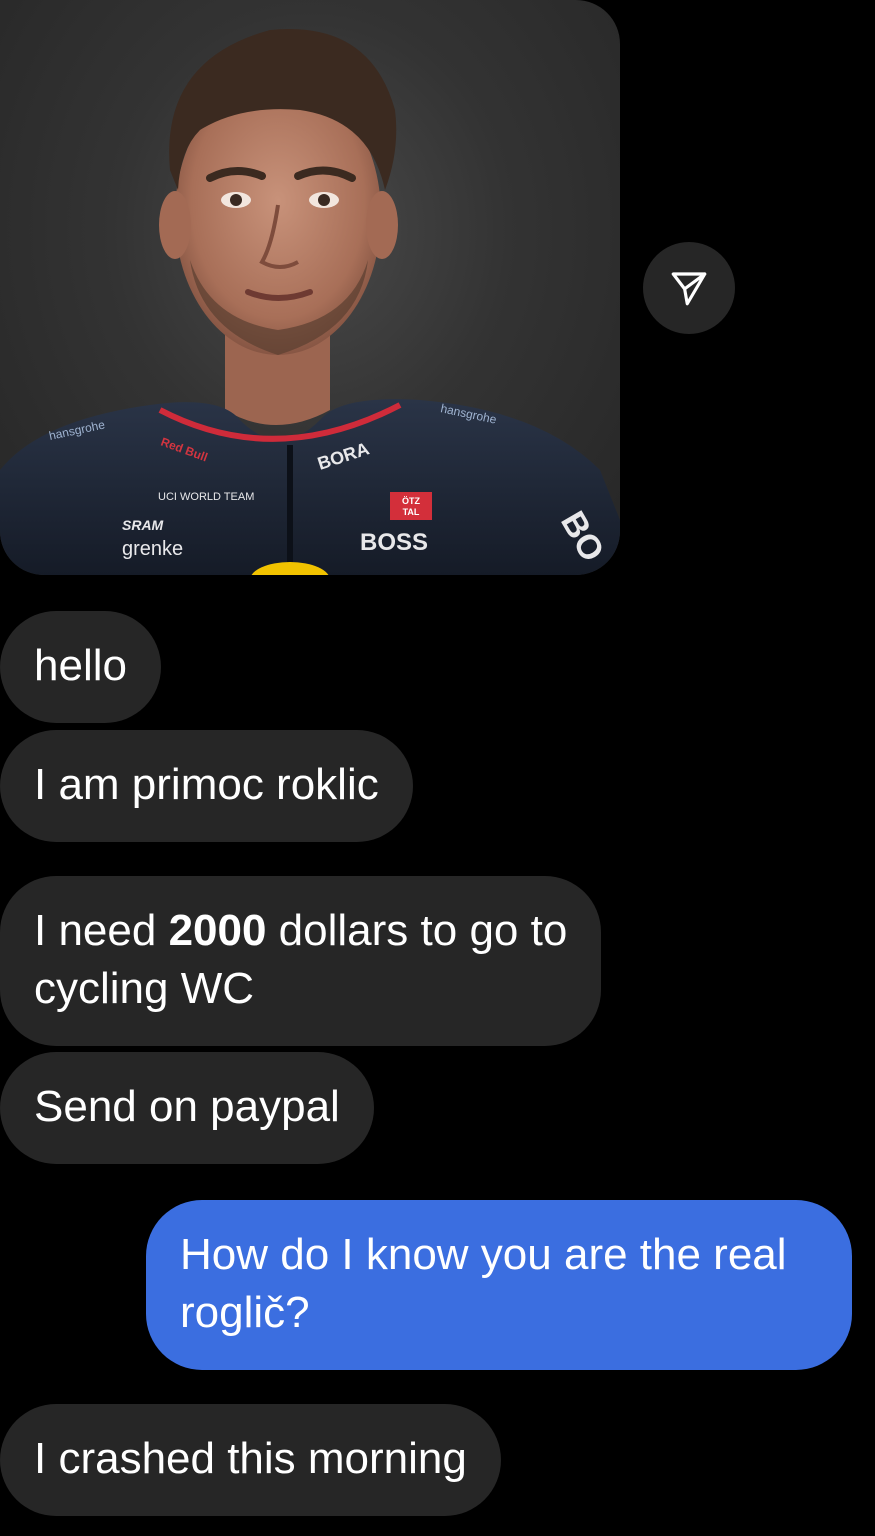 This screenshot has width=875, height=1536. Describe the element at coordinates (245, 1312) in the screenshot. I see `message-text-line: roglič?` at that location.